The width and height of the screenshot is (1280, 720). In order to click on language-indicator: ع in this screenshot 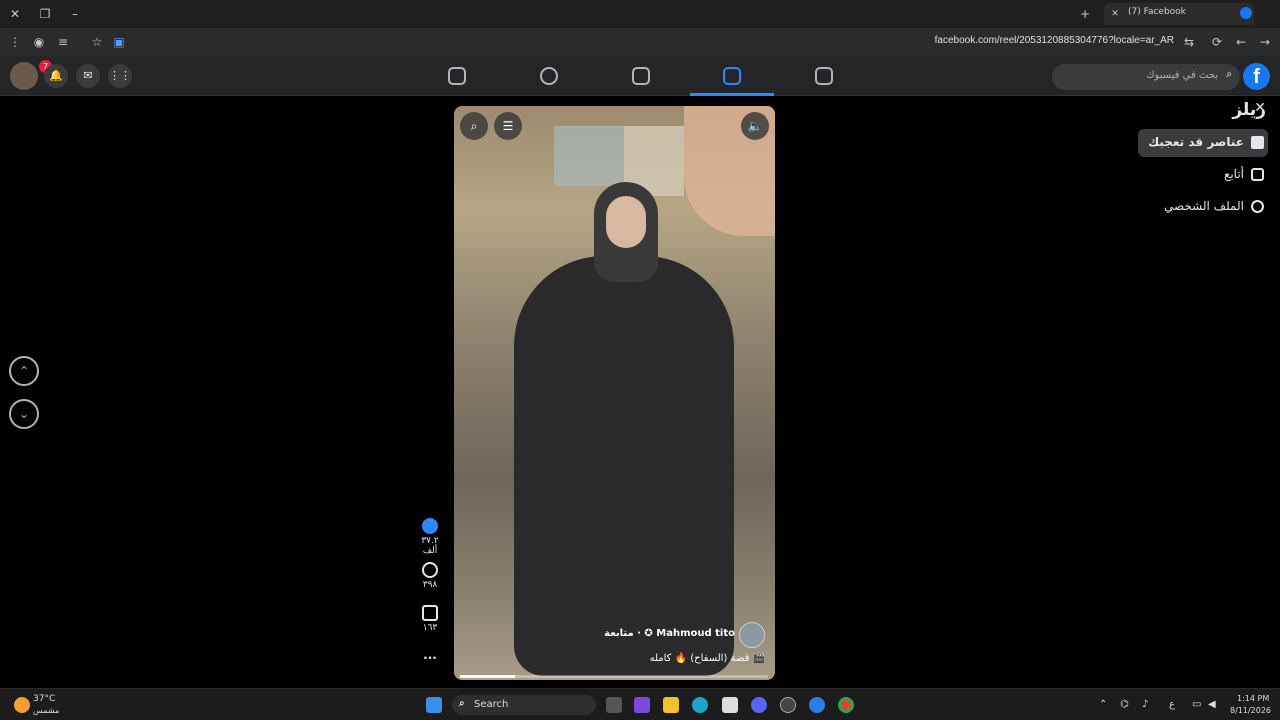, I will do `click(1172, 704)`.